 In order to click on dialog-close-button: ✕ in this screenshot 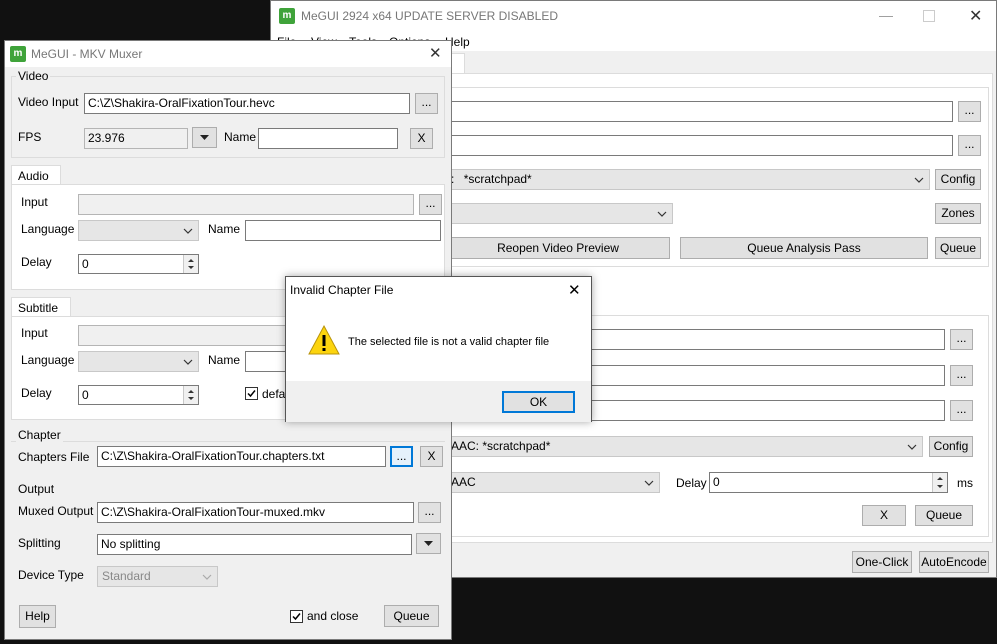, I will do `click(574, 290)`.